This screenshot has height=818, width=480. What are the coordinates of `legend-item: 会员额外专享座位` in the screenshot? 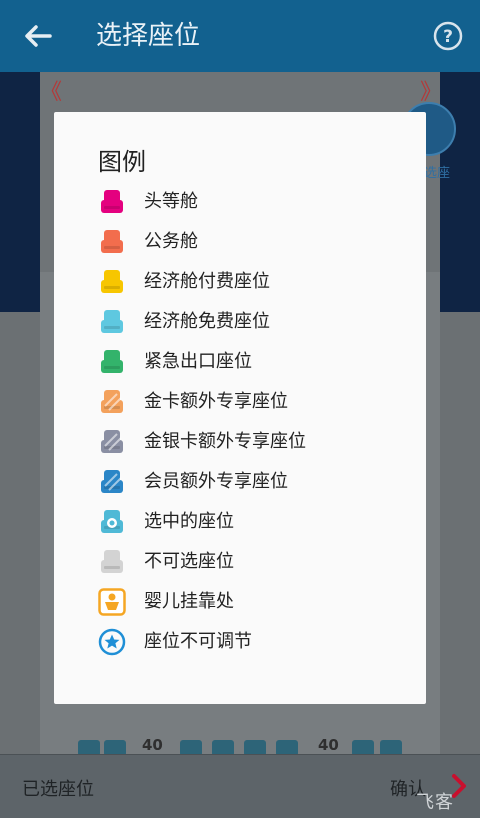 It's located at (258, 484).